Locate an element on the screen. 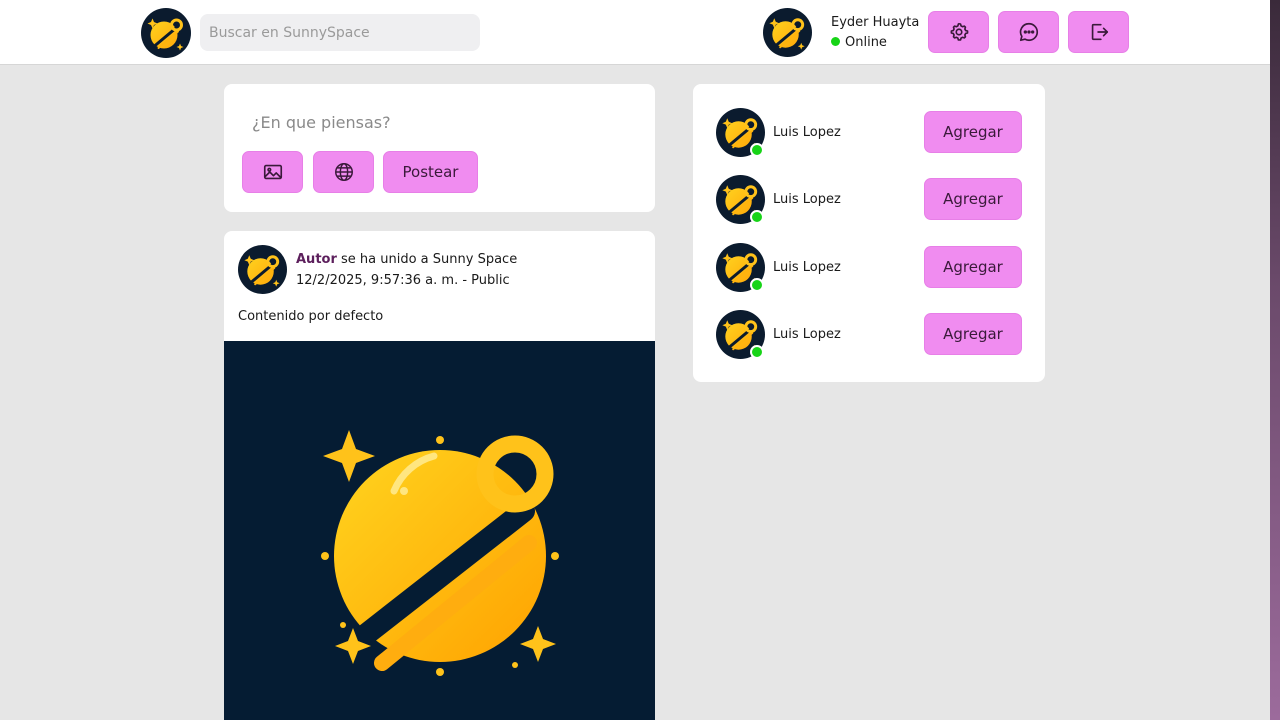  post-button: Postear is located at coordinates (430, 172).